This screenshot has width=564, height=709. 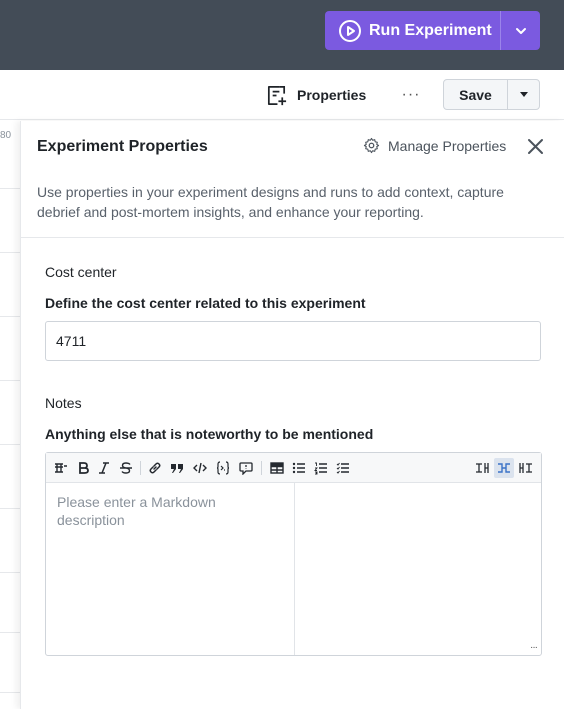 I want to click on comment-icon, so click(x=246, y=468).